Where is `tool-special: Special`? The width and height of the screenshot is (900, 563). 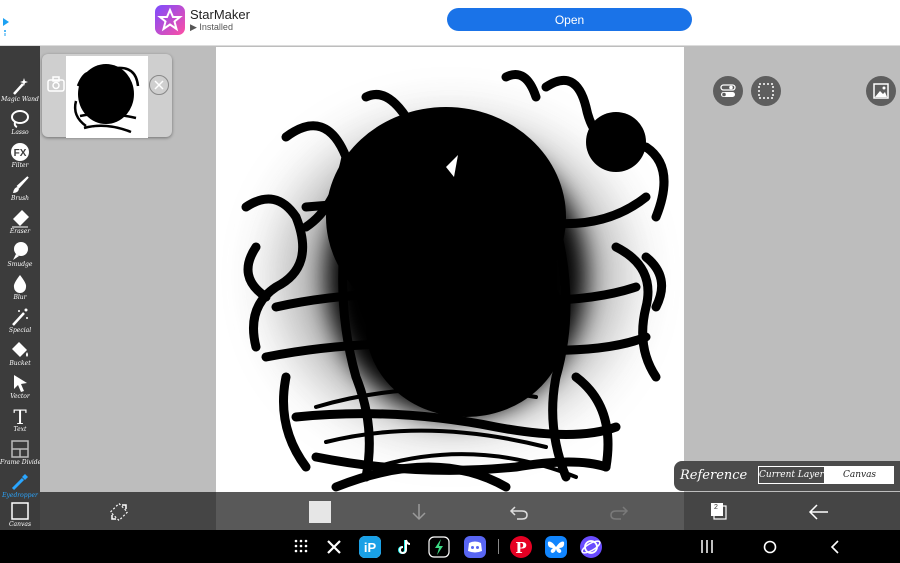 tool-special: Special is located at coordinates (20, 320).